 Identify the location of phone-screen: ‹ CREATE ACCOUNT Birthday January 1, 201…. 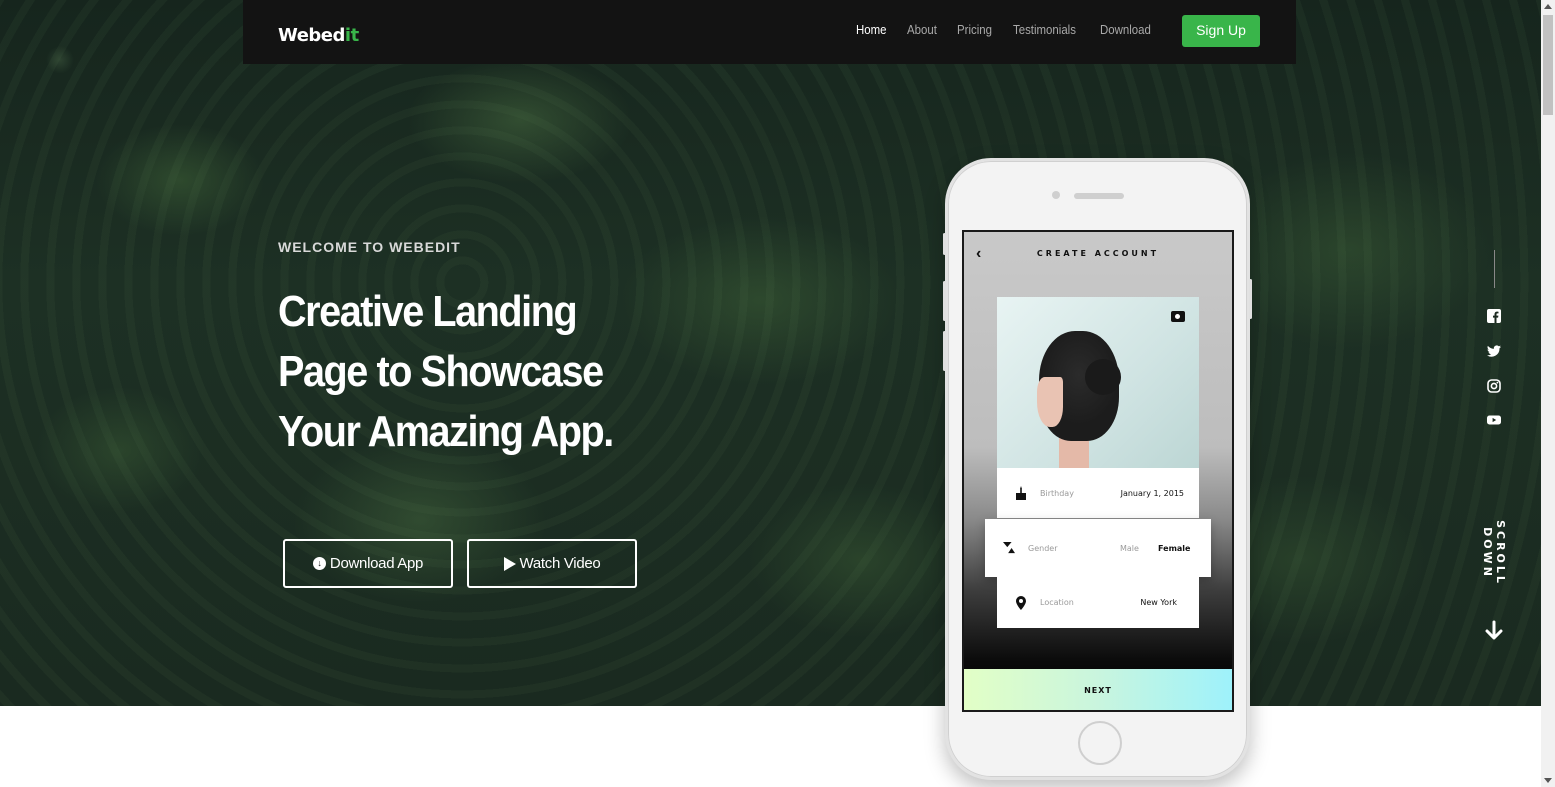
(1098, 471).